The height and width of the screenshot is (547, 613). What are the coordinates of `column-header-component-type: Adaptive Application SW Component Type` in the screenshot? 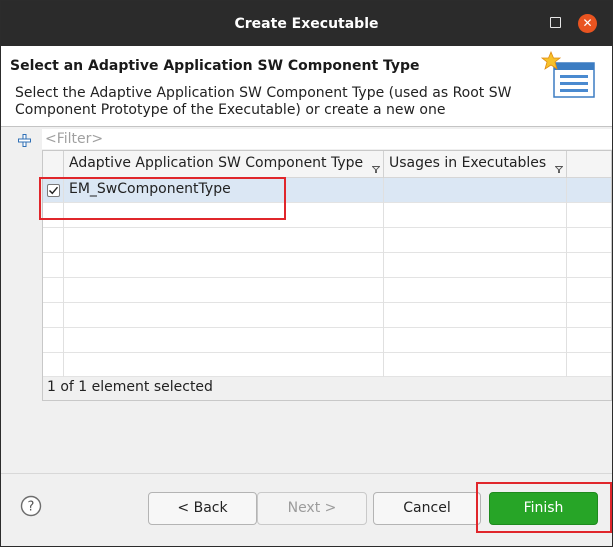 It's located at (224, 164).